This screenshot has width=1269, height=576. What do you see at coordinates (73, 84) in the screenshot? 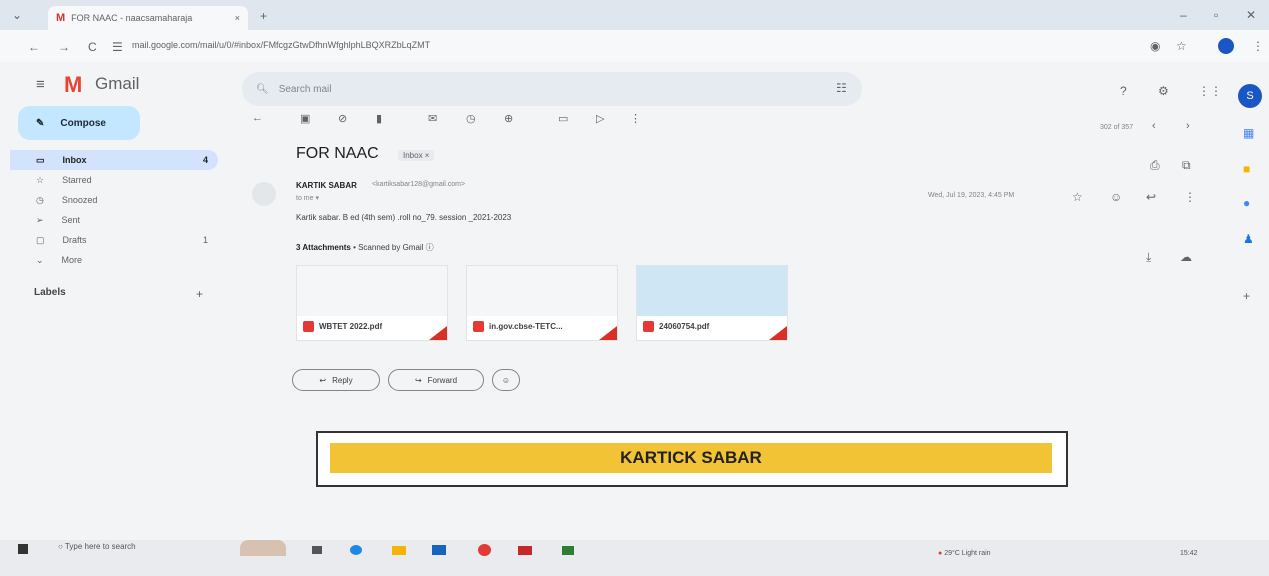
I see `gmail-logo-icon: M` at bounding box center [73, 84].